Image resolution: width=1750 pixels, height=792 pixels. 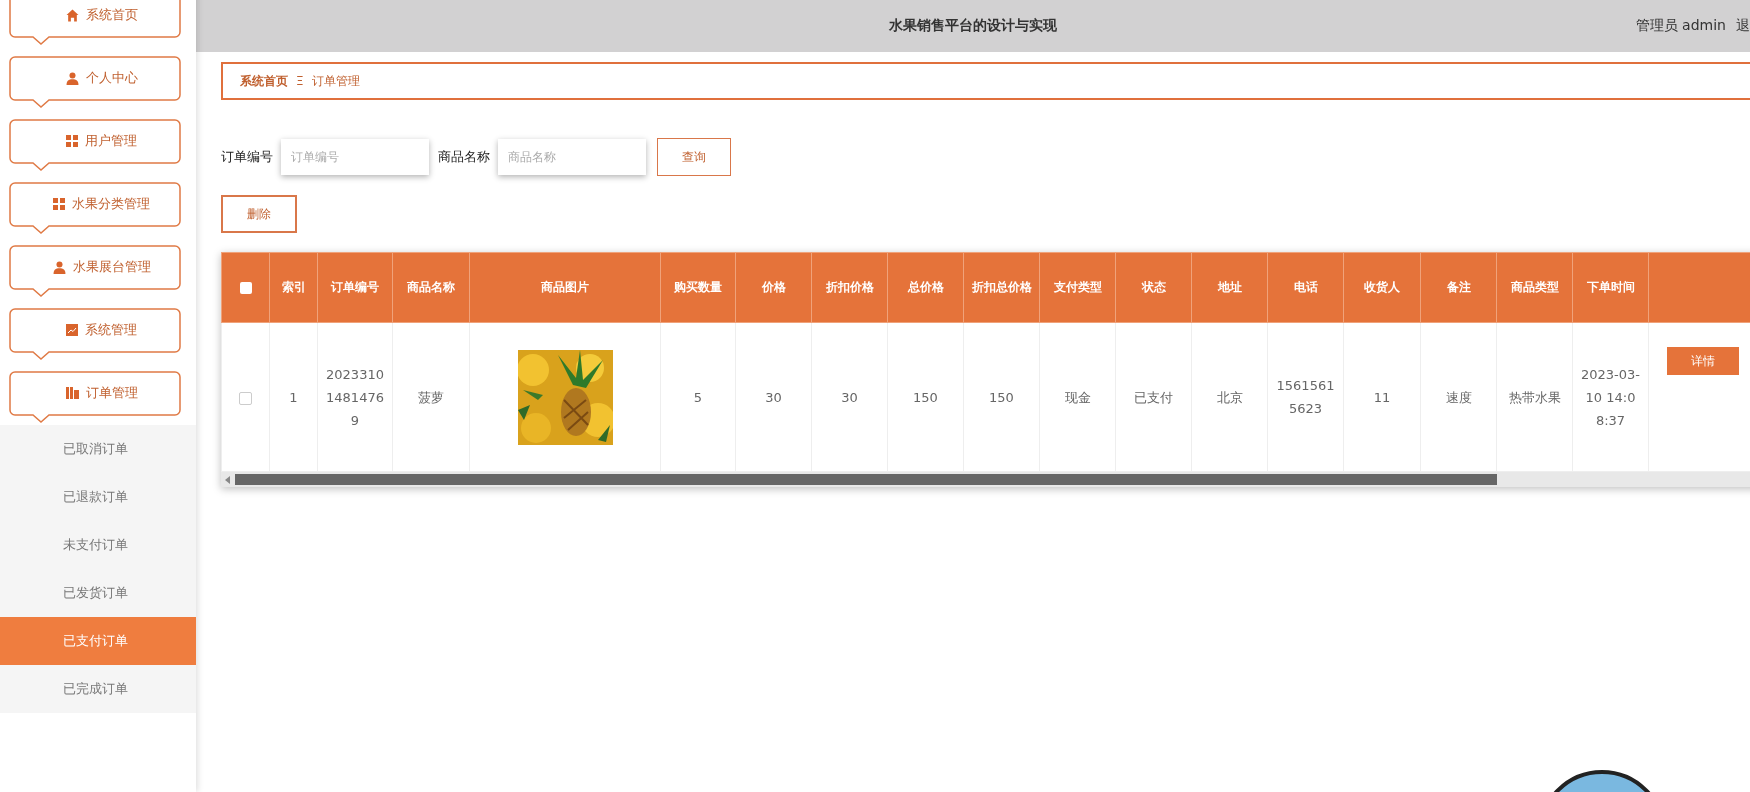 I want to click on column-header: 商品图片, so click(x=565, y=287).